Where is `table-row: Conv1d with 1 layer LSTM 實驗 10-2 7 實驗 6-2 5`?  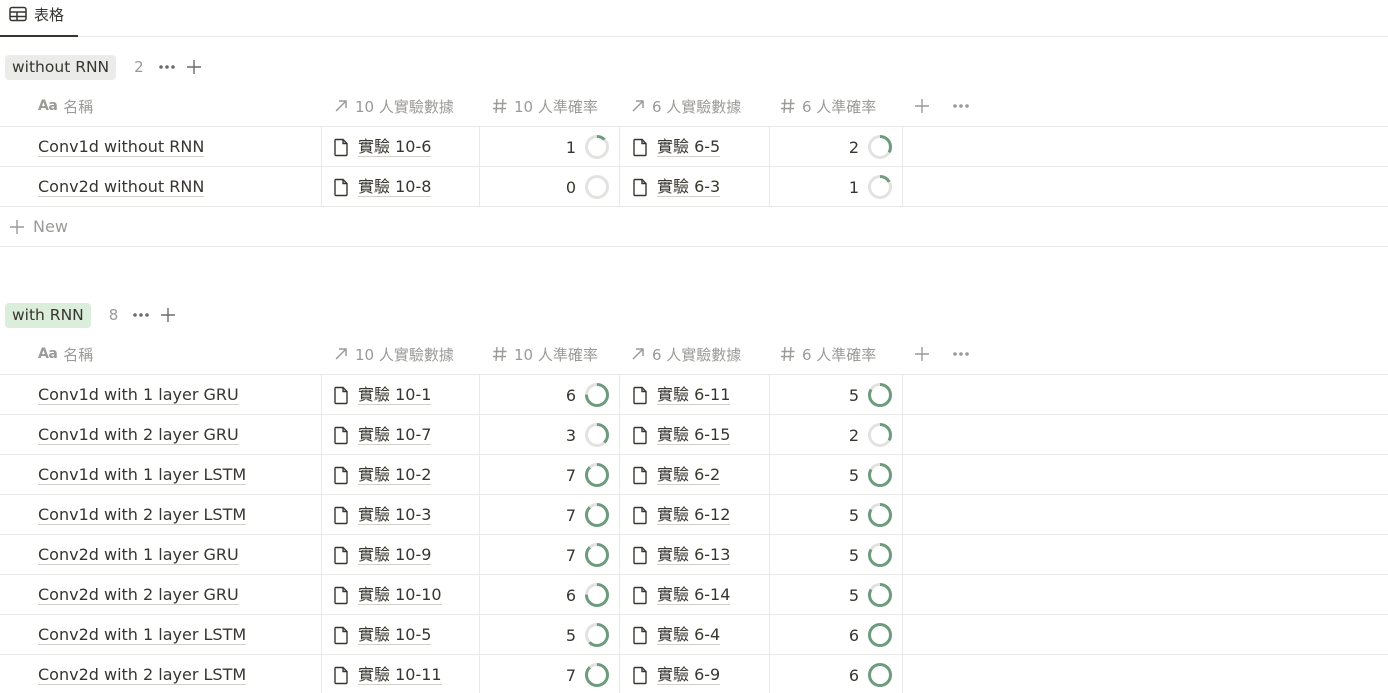 table-row: Conv1d with 1 layer LSTM 實驗 10-2 7 實驗 6-2 5 is located at coordinates (694, 475).